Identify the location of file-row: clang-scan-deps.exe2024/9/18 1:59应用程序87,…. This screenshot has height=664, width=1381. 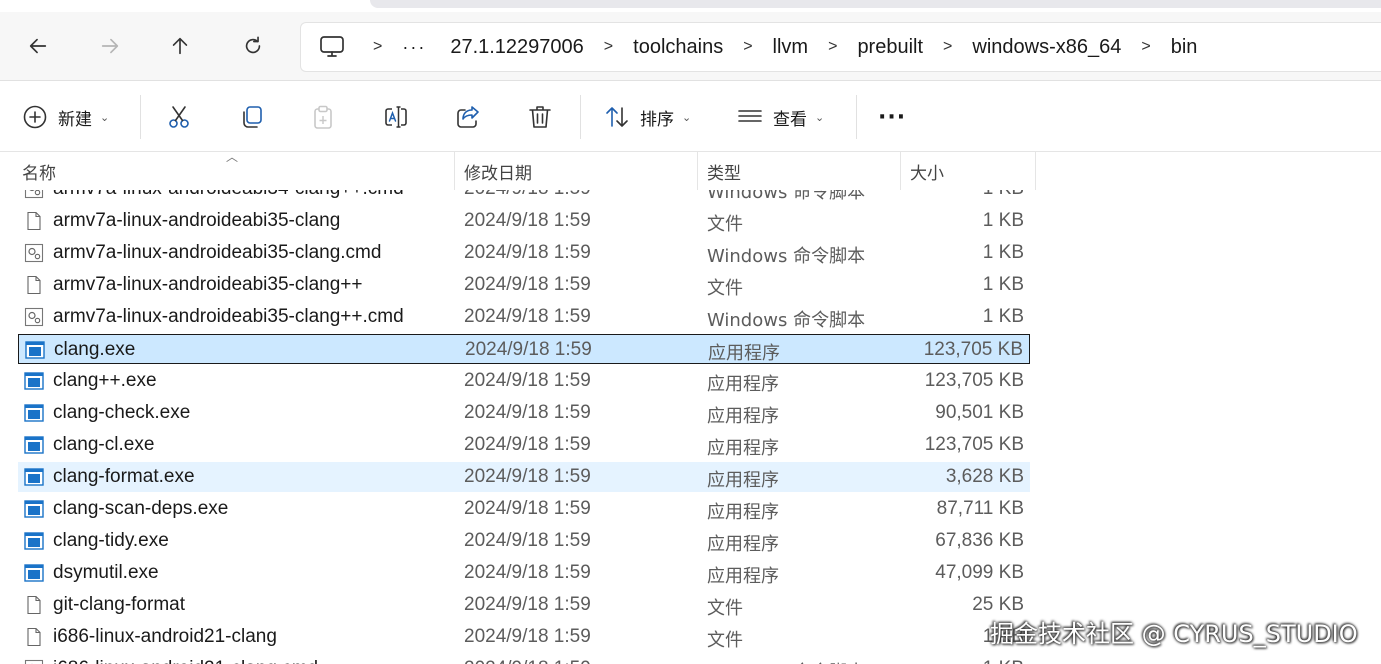
(524, 509).